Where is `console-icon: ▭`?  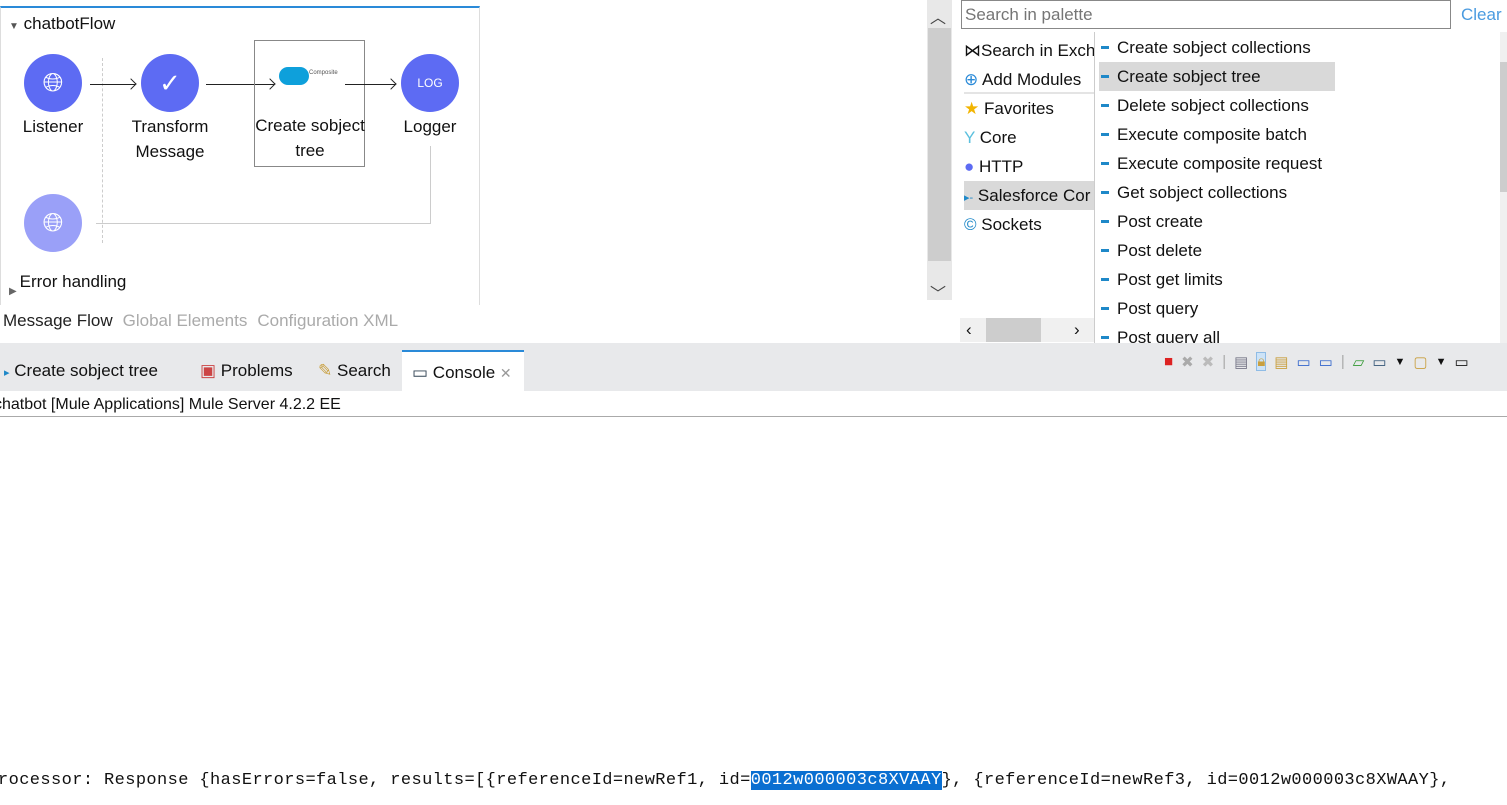
console-icon: ▭ is located at coordinates (420, 372).